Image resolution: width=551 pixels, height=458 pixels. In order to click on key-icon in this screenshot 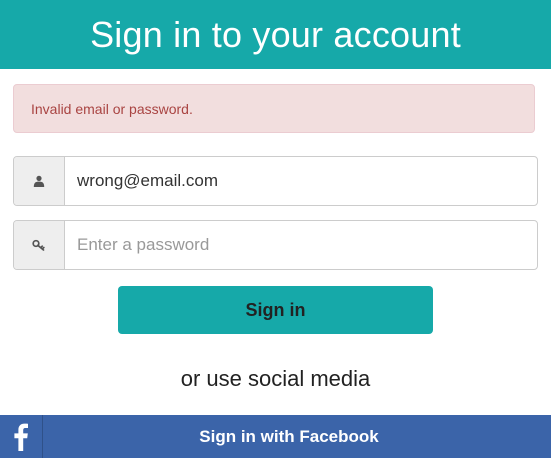, I will do `click(39, 245)`.